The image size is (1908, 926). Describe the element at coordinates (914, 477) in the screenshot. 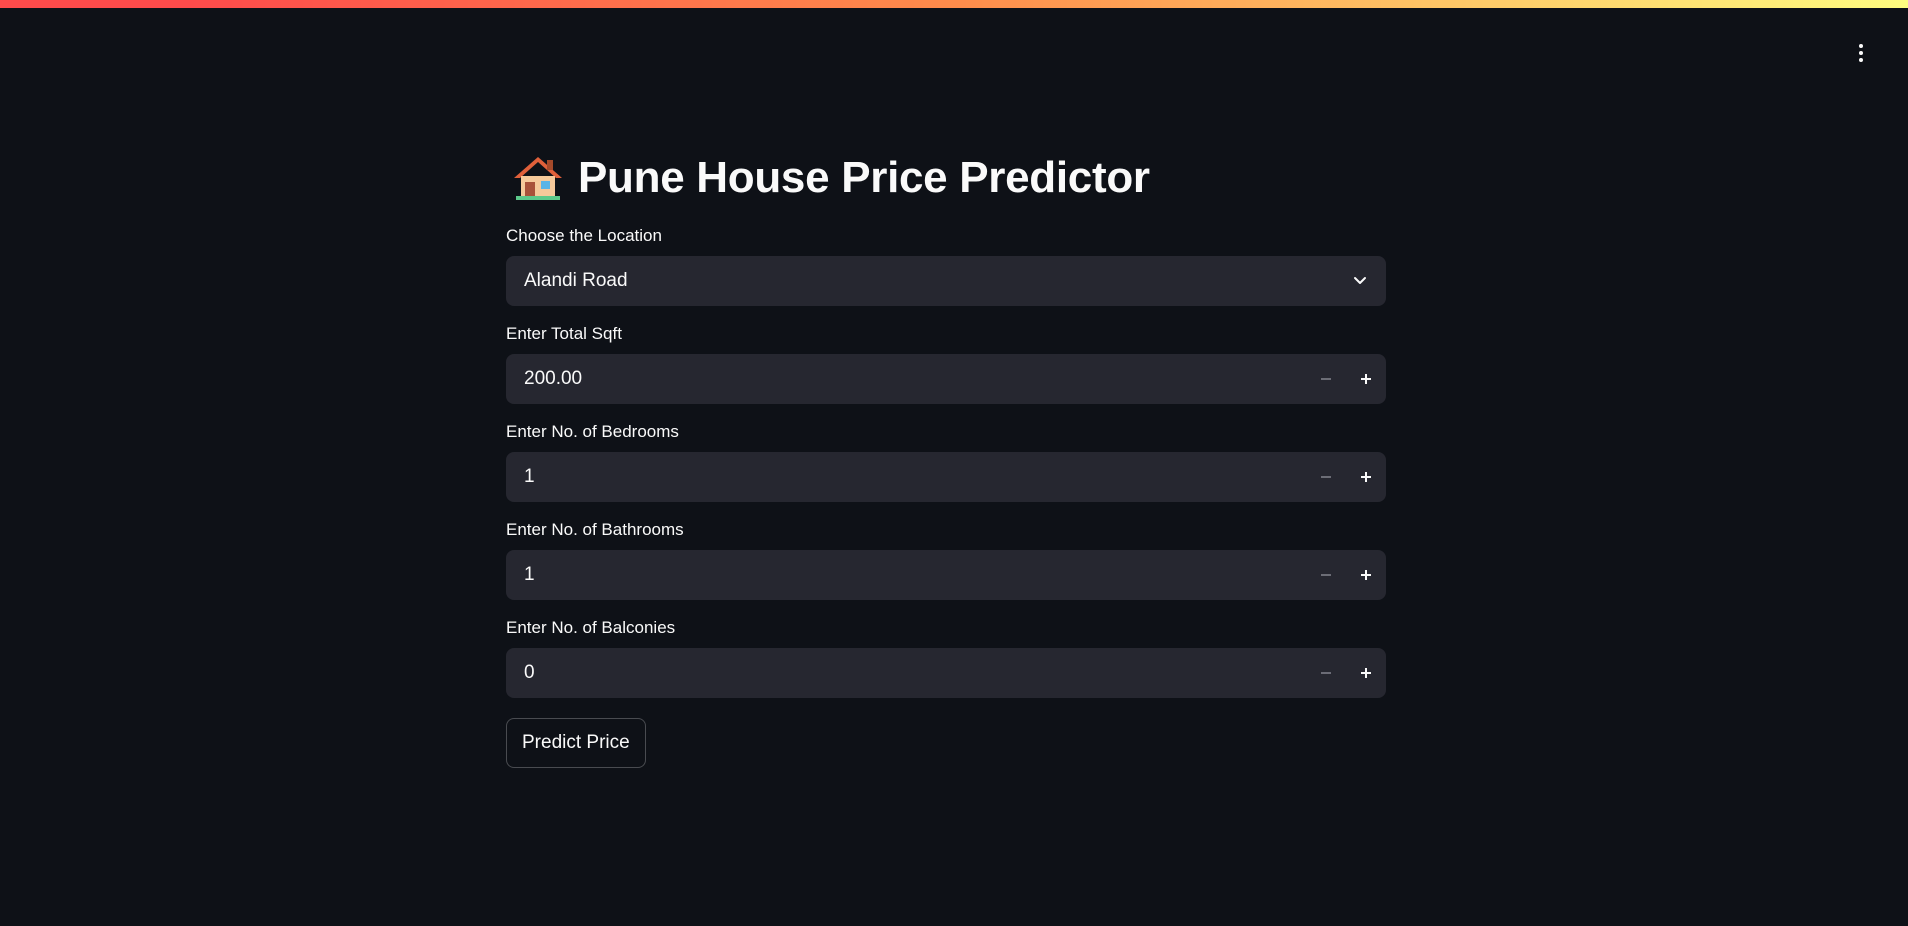

I see `bedrooms-input` at that location.